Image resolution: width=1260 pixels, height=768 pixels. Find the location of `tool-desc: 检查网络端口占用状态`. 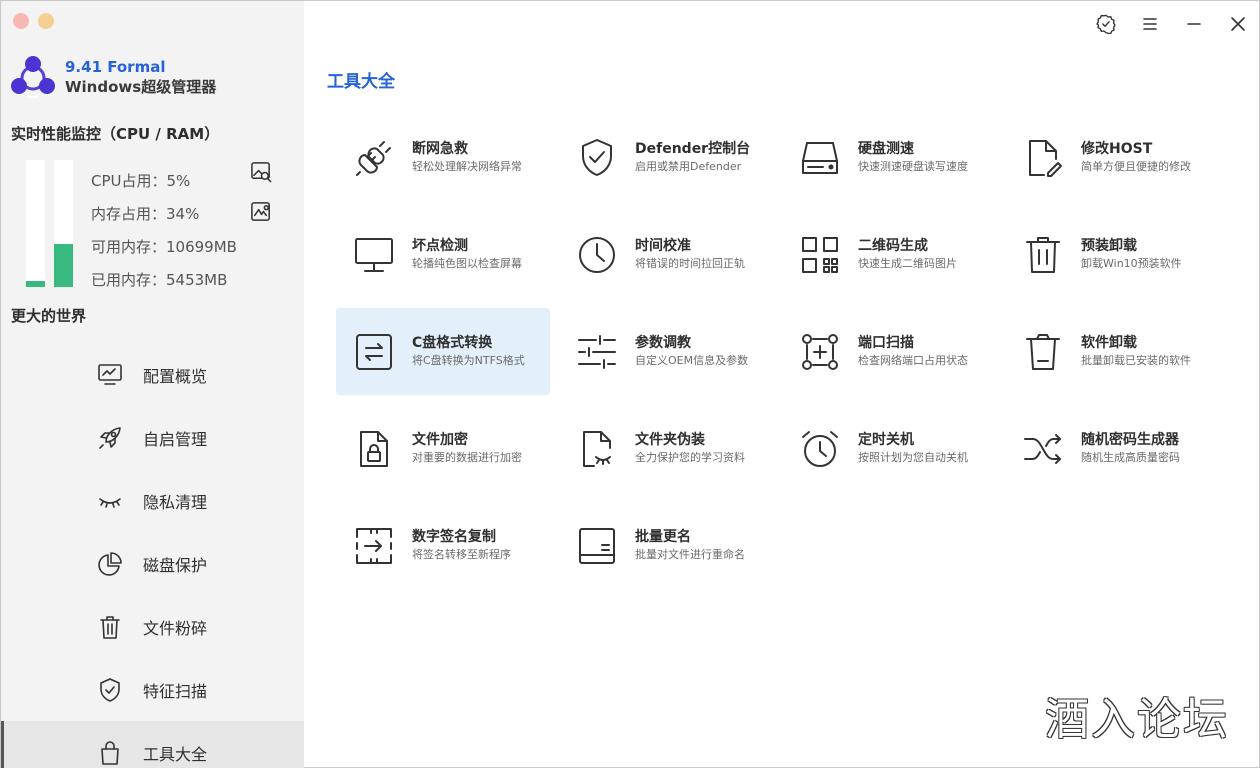

tool-desc: 检查网络端口占用状态 is located at coordinates (913, 360).